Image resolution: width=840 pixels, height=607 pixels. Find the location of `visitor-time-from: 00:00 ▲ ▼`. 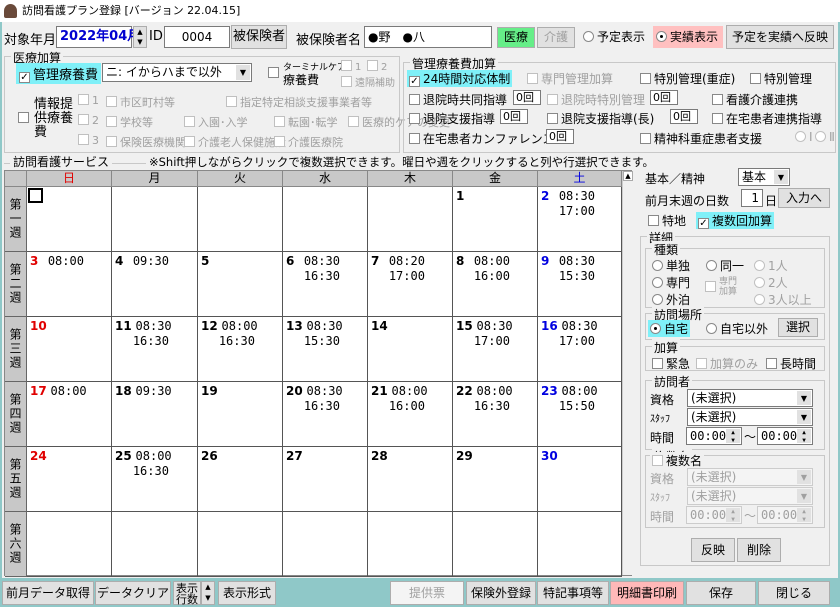

visitor-time-from: 00:00 ▲ ▼ is located at coordinates (714, 436).